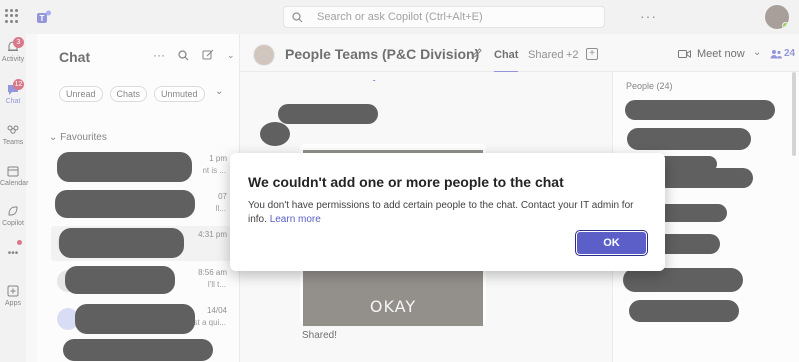 This screenshot has width=799, height=362. Describe the element at coordinates (611, 243) in the screenshot. I see `ok-button: OK` at that location.